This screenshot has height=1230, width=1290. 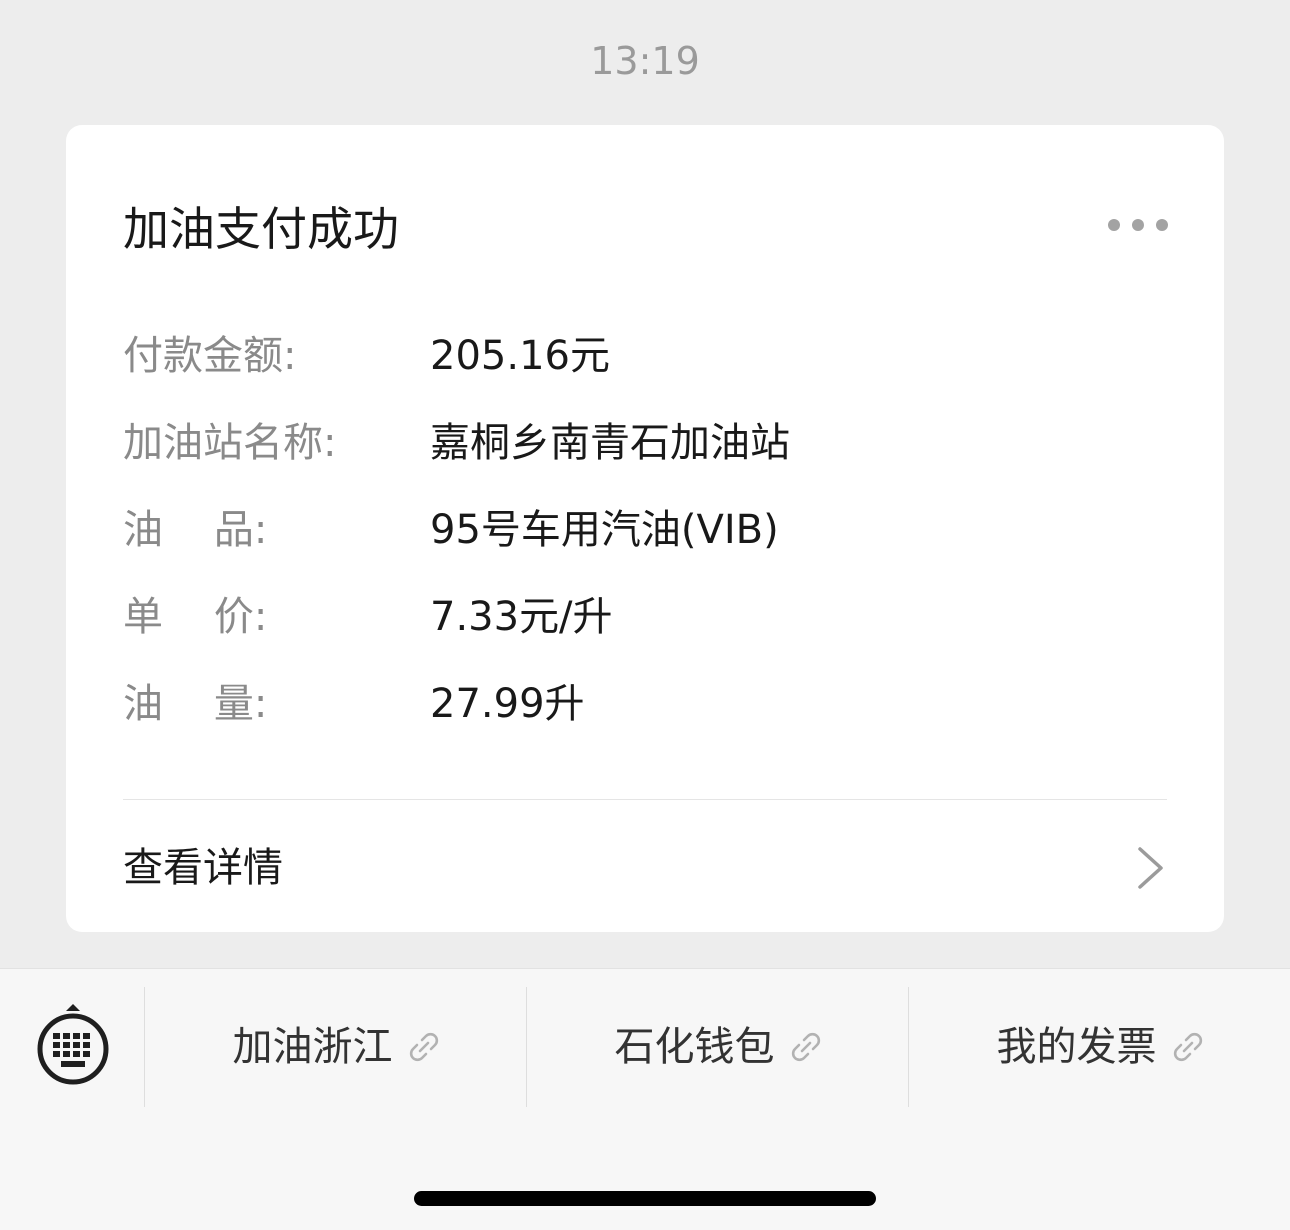 I want to click on detail-row-product: 油 品: 95号车用汽油(VIB), so click(x=643, y=545).